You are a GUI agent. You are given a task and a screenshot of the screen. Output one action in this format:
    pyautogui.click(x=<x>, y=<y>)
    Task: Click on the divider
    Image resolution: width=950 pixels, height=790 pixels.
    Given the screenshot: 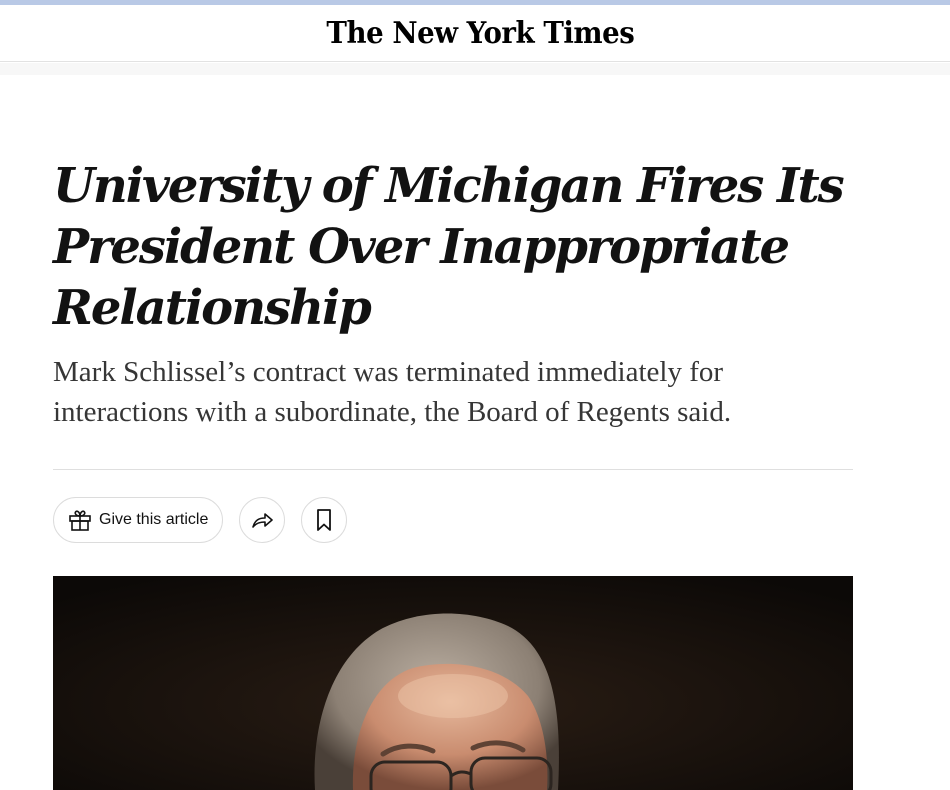 What is the action you would take?
    pyautogui.click(x=453, y=469)
    